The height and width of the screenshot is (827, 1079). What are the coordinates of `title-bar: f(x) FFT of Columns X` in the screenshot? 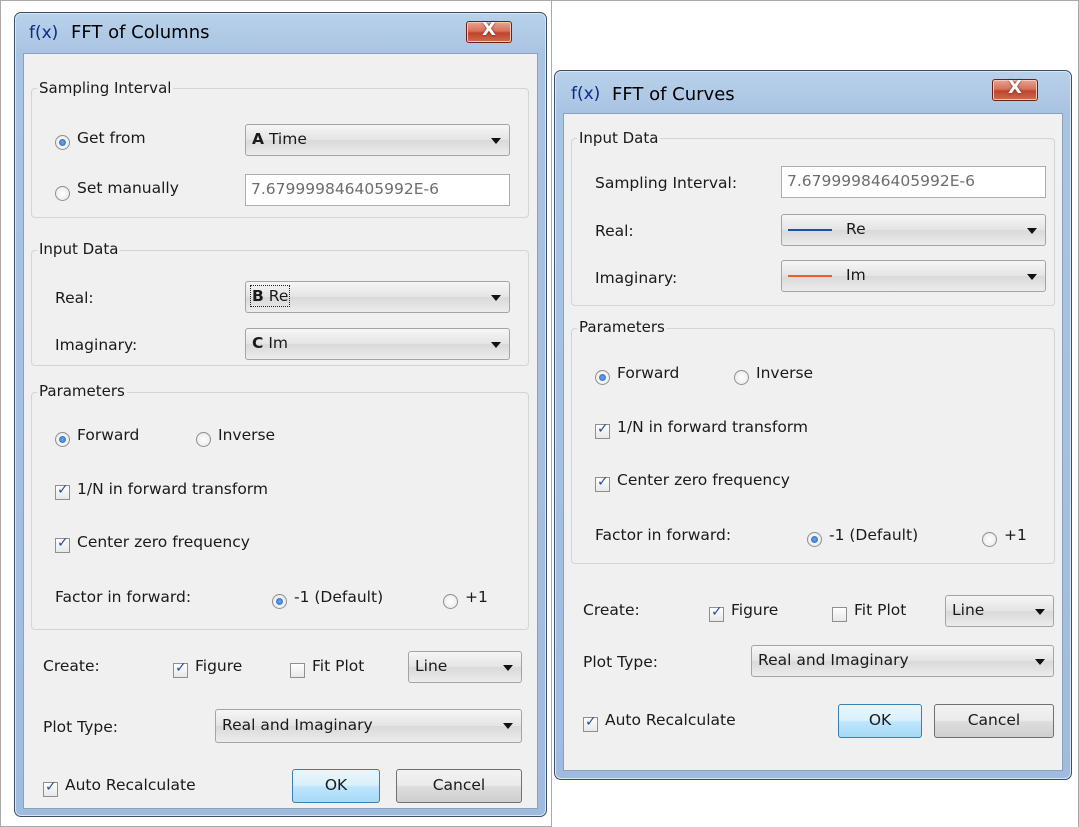 It's located at (280, 31).